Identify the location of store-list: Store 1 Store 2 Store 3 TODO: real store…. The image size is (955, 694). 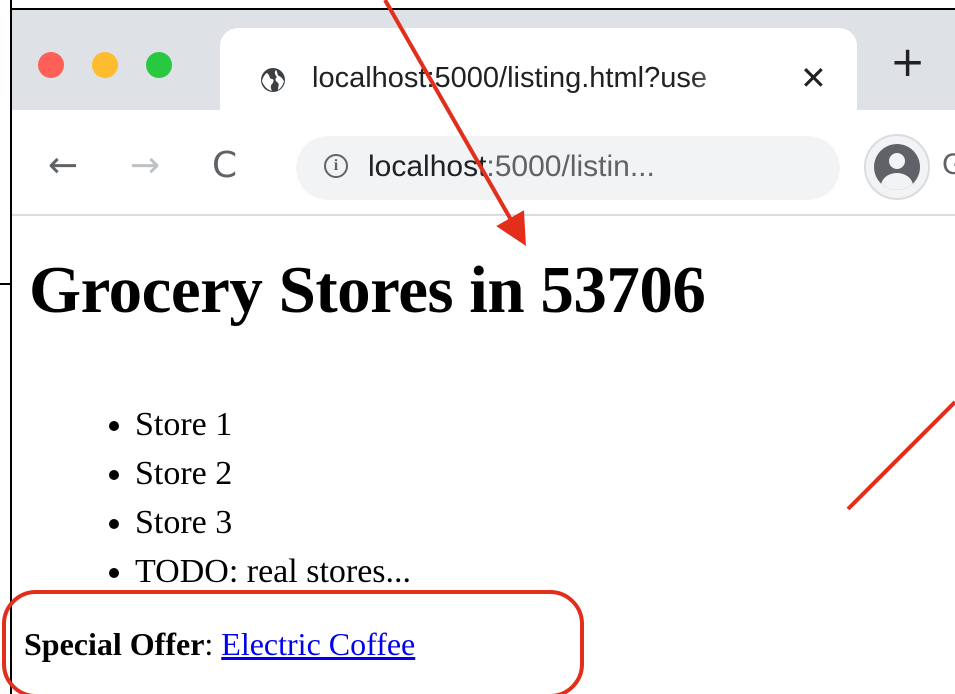
(250, 498).